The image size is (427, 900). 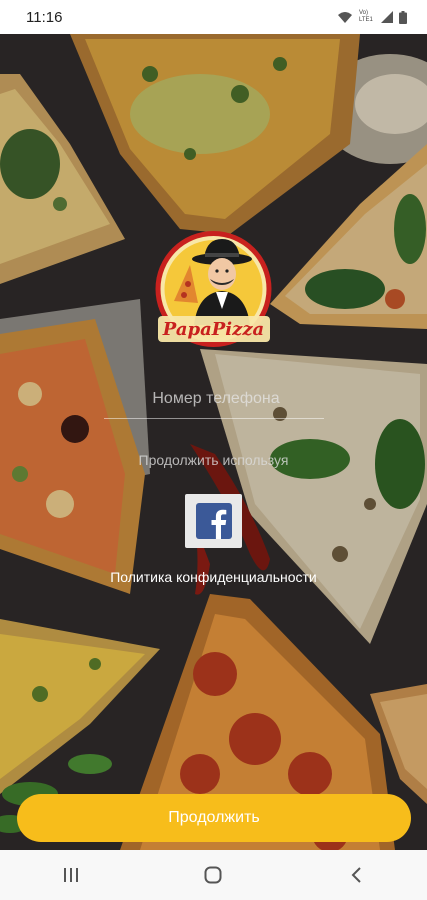 What do you see at coordinates (213, 577) in the screenshot?
I see `privacy-policy-link: Политика конфиденциальности` at bounding box center [213, 577].